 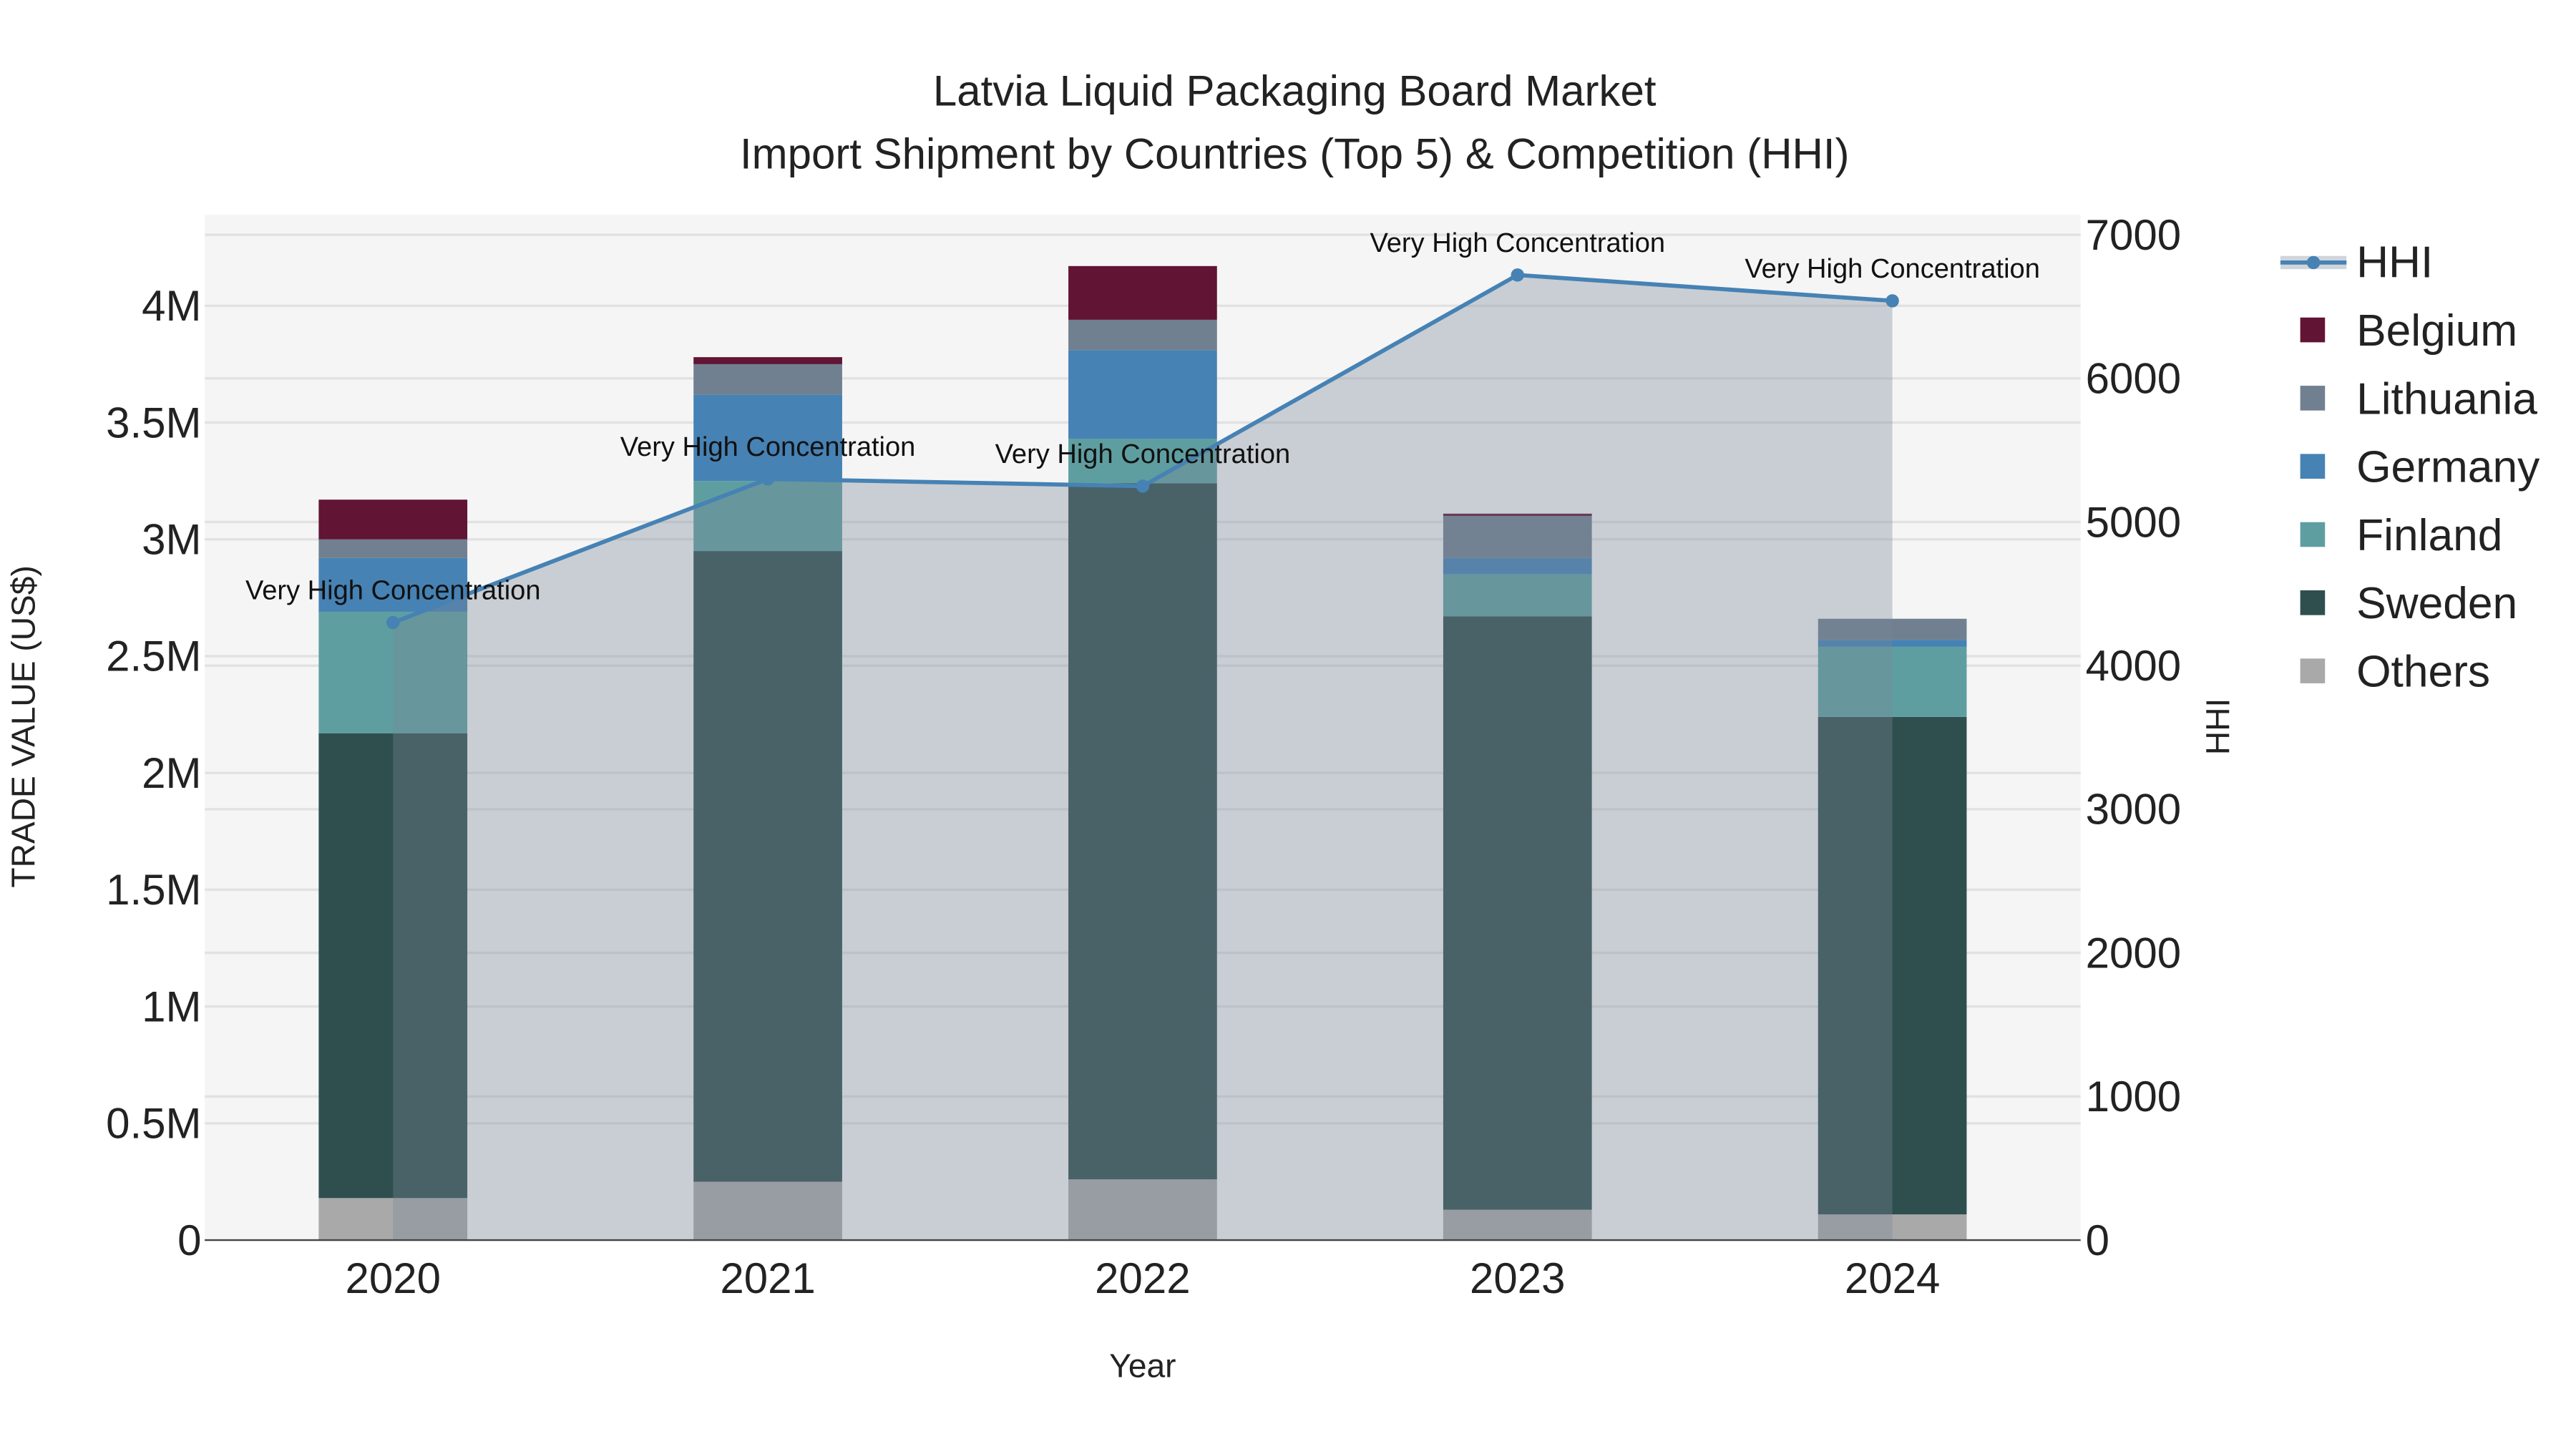 I want to click on x-tick-label: 2022, so click(x=1142, y=1278).